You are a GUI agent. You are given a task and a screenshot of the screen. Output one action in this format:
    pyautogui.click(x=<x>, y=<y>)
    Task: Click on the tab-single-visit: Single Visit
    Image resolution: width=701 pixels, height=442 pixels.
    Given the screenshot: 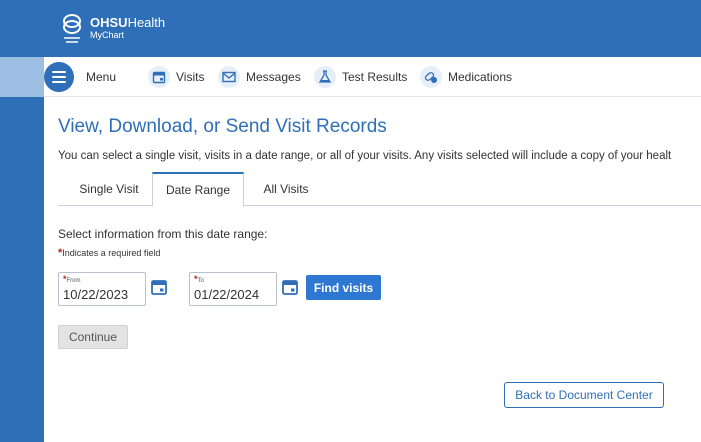 What is the action you would take?
    pyautogui.click(x=109, y=189)
    